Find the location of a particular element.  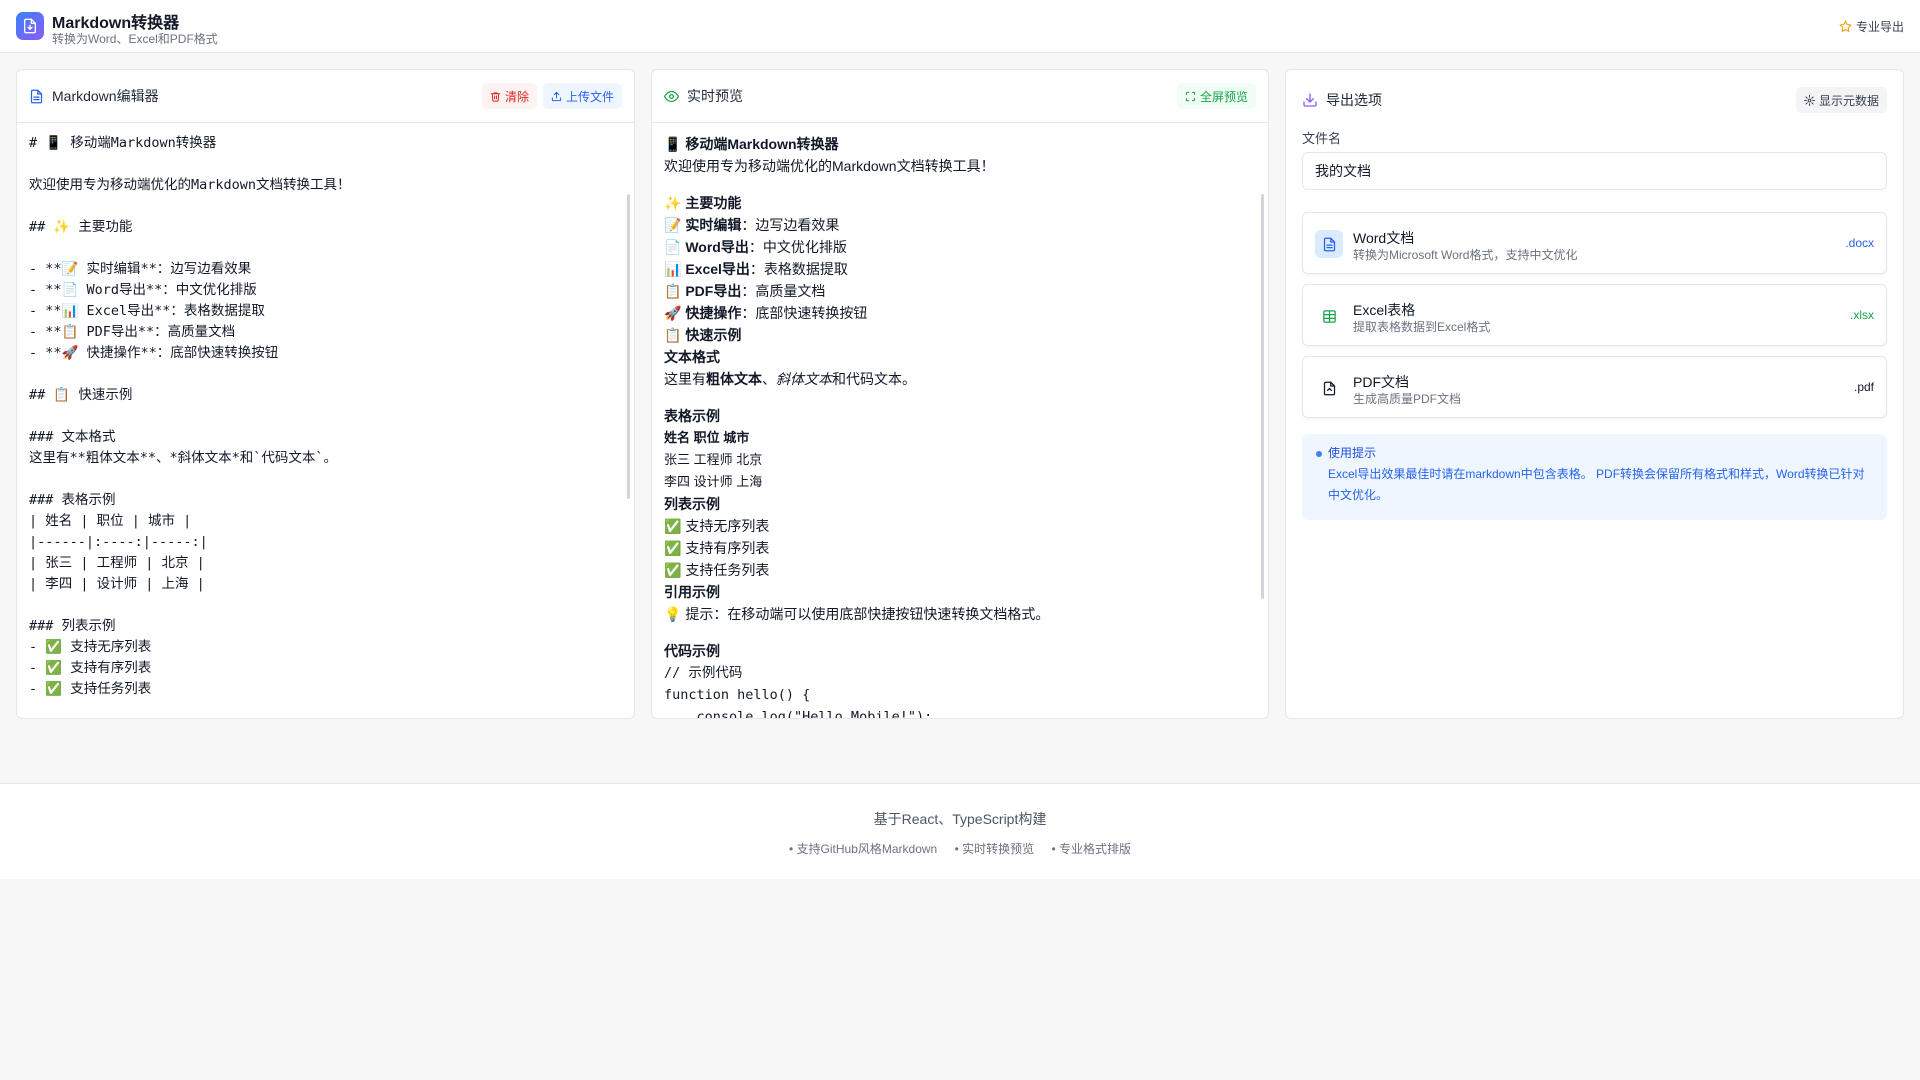

star-icon is located at coordinates (1845, 26).